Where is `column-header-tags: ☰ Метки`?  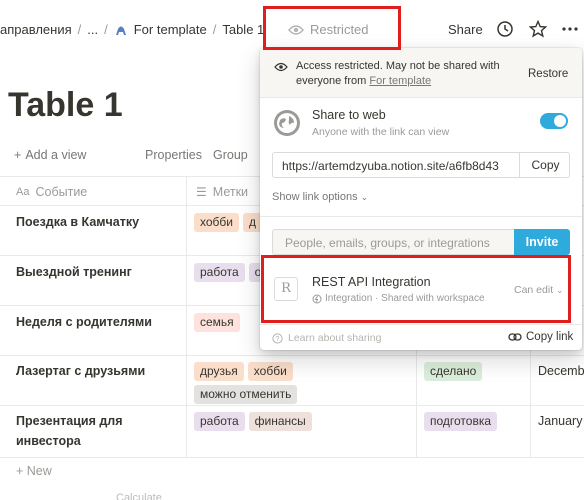
column-header-tags: ☰ Метки is located at coordinates (222, 192).